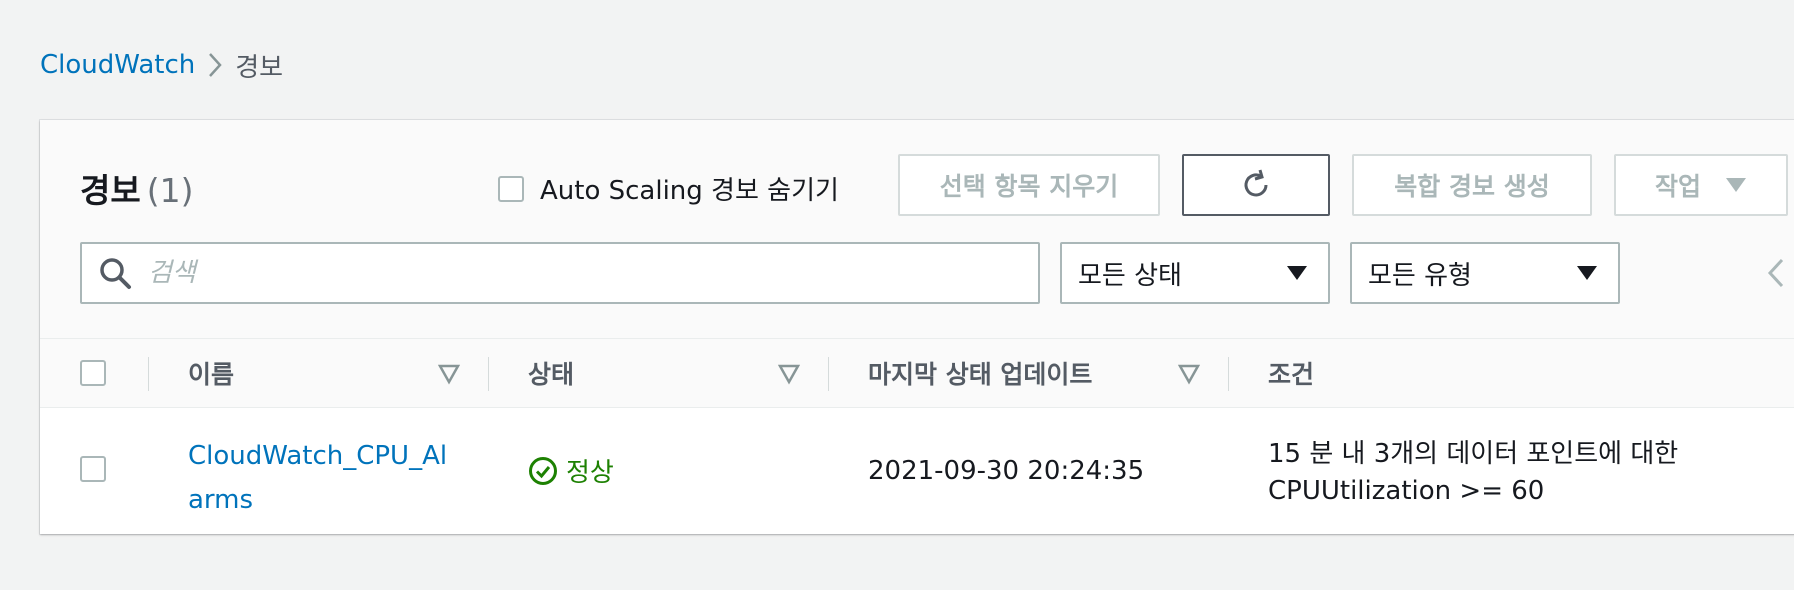  I want to click on alarm-state-text: 정상, so click(590, 473).